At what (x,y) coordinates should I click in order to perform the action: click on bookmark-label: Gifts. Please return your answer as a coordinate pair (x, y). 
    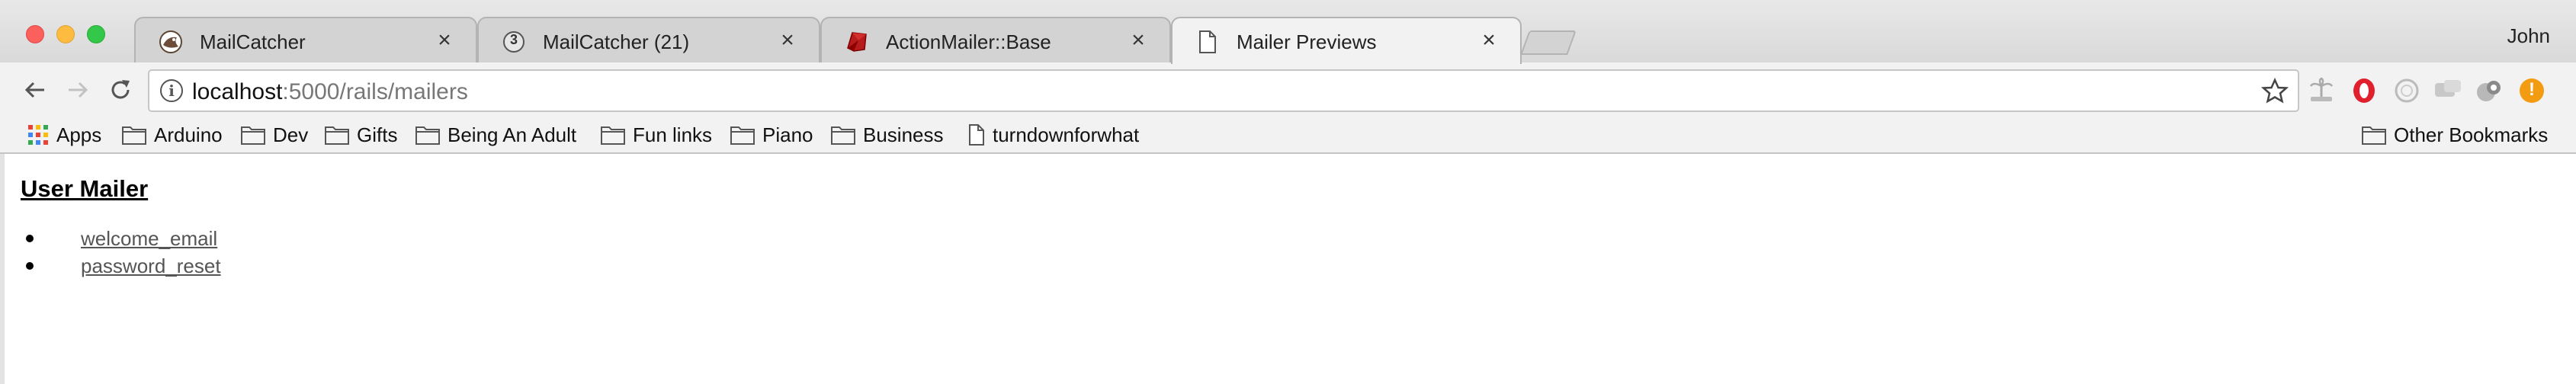
    Looking at the image, I should click on (377, 134).